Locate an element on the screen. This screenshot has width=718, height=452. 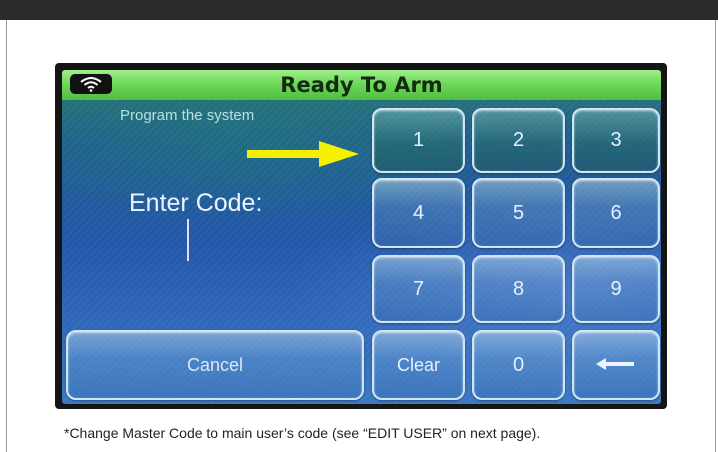
clear-button: Clear is located at coordinates (418, 365).